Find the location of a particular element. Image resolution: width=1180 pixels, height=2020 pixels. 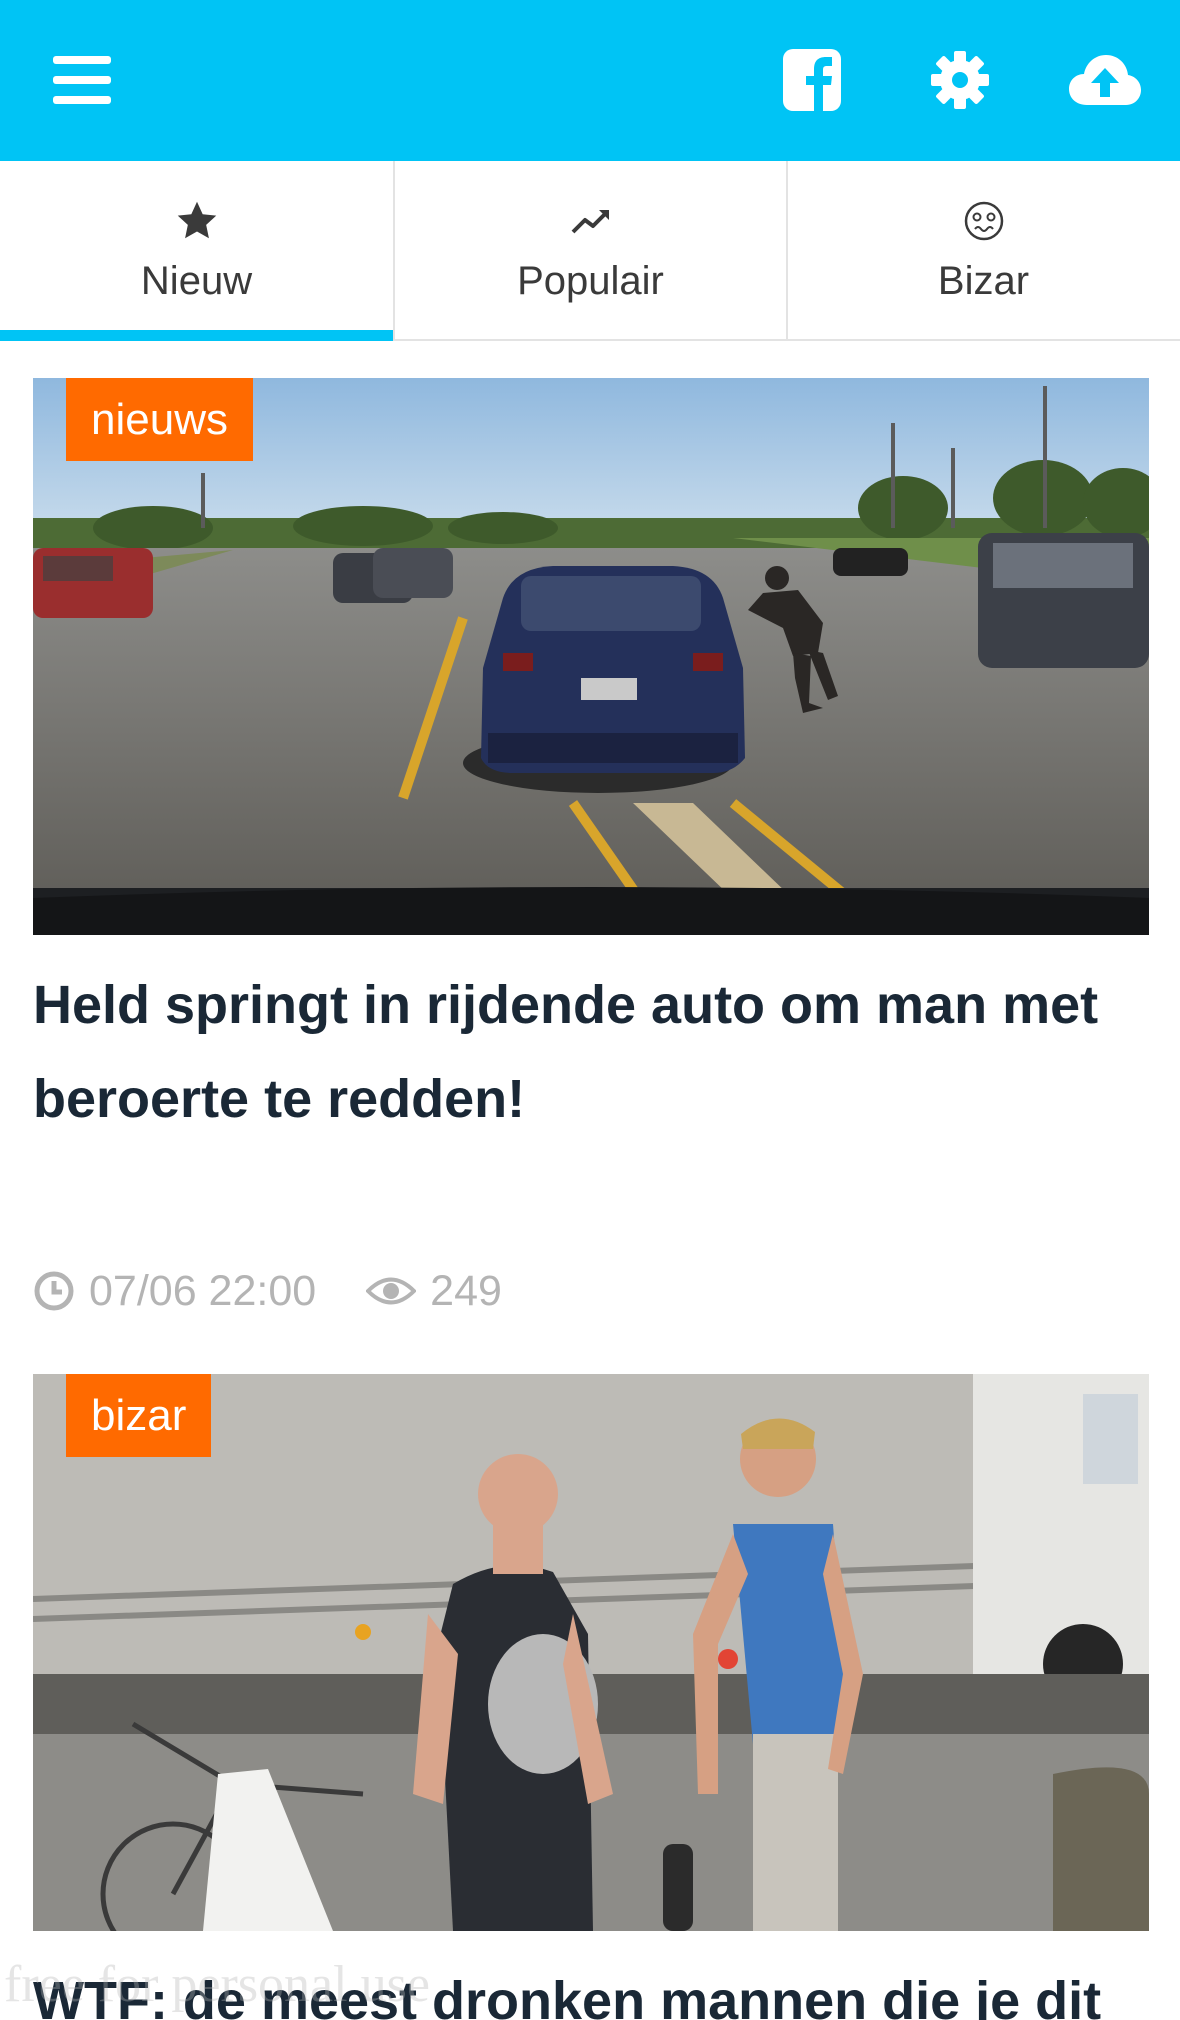

app-header is located at coordinates (590, 80).